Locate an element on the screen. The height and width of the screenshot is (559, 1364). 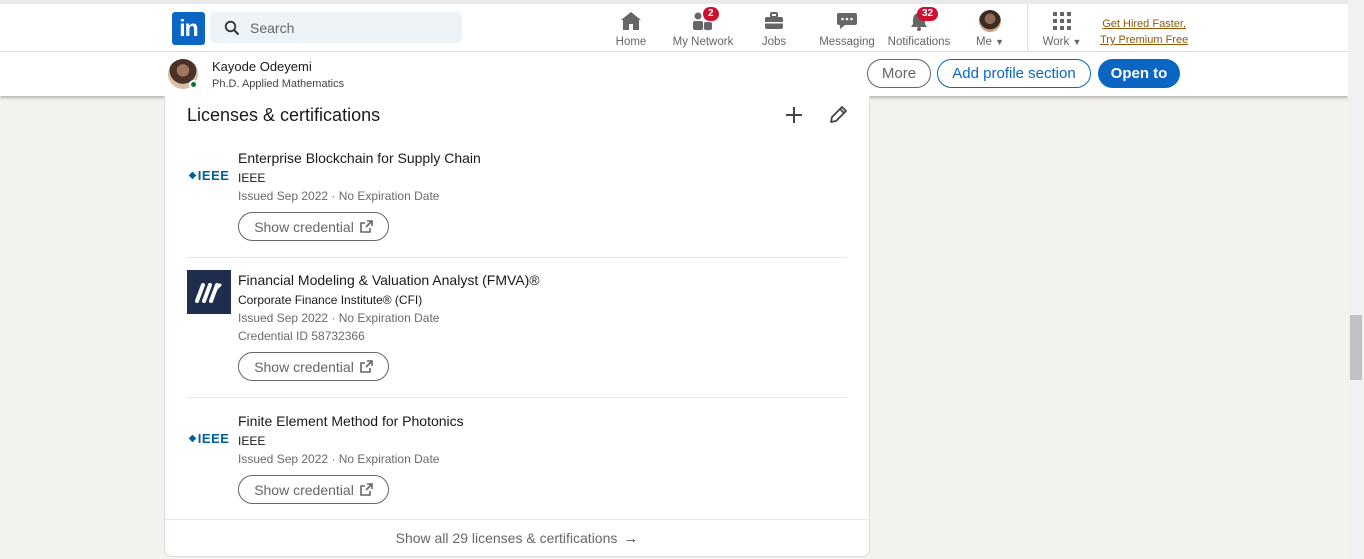
bell-icon: 32 is located at coordinates (923, 19).